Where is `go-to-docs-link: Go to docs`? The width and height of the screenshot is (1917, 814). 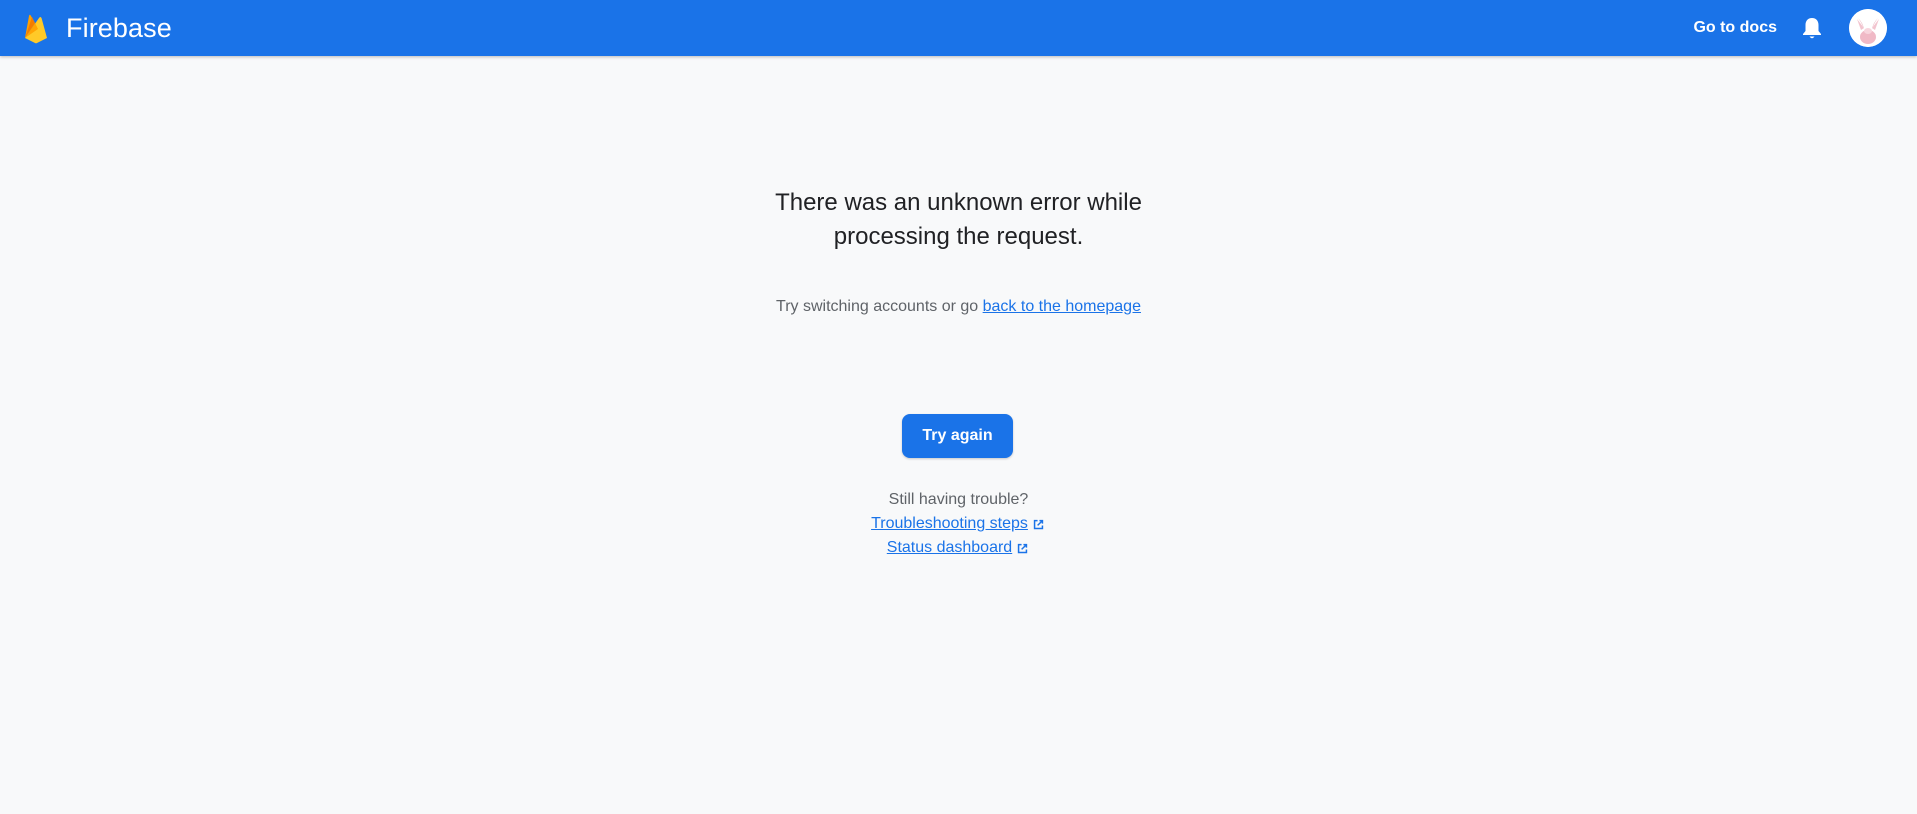
go-to-docs-link: Go to docs is located at coordinates (1735, 28).